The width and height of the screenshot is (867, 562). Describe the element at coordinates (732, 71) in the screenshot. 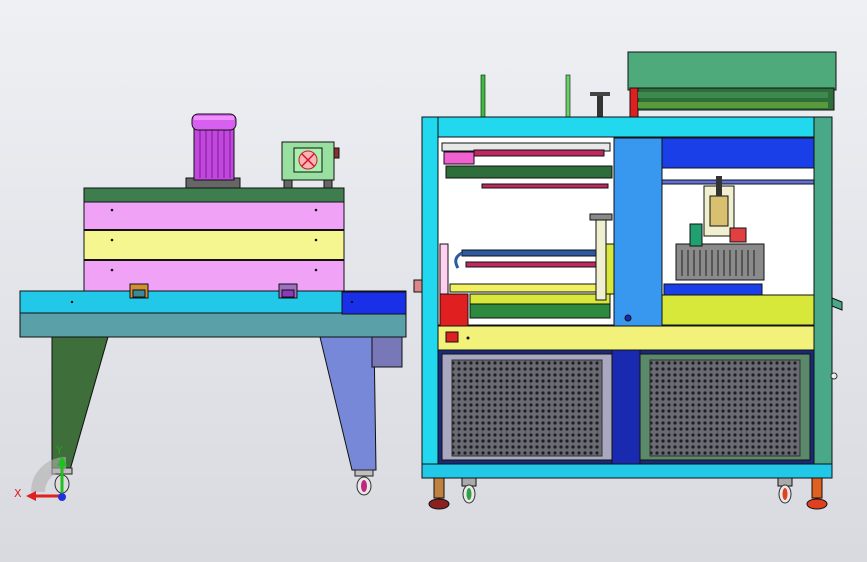

I see `sealer-hood` at that location.